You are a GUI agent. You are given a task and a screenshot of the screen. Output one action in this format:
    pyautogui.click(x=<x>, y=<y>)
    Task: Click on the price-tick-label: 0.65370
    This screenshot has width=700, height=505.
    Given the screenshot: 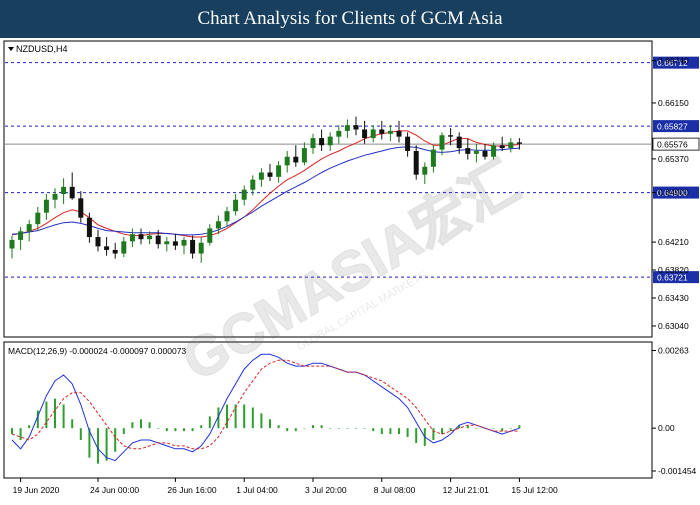 What is the action you would take?
    pyautogui.click(x=673, y=159)
    